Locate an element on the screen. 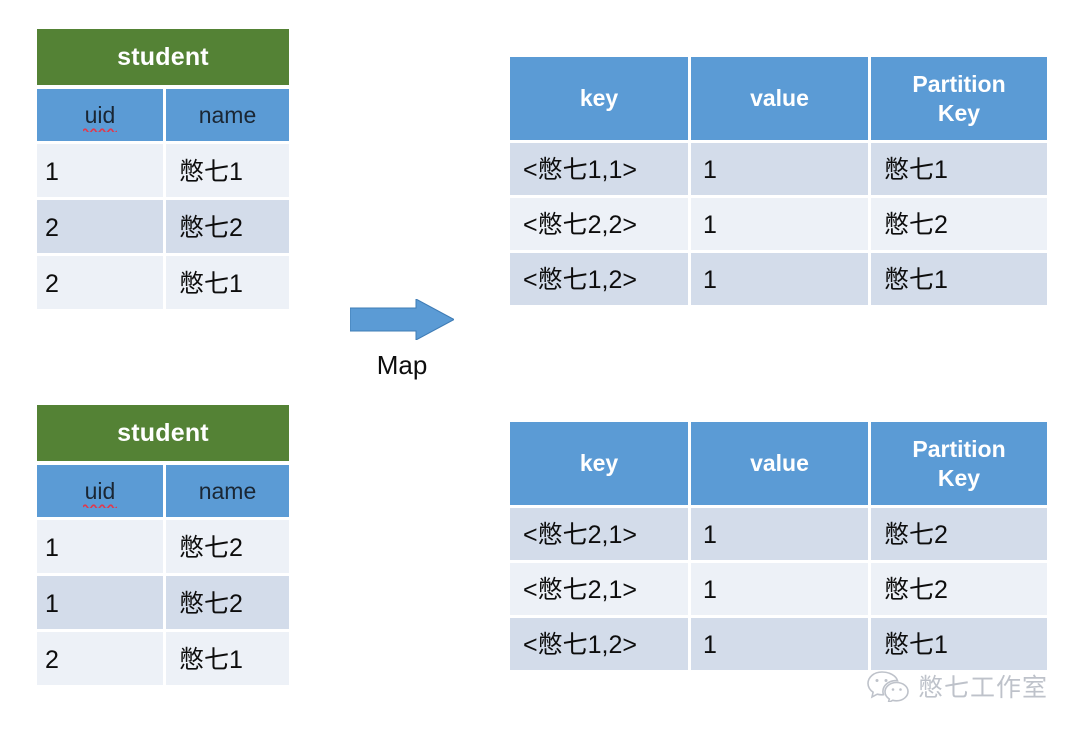  cell-key: <憋七2,2> is located at coordinates (599, 224).